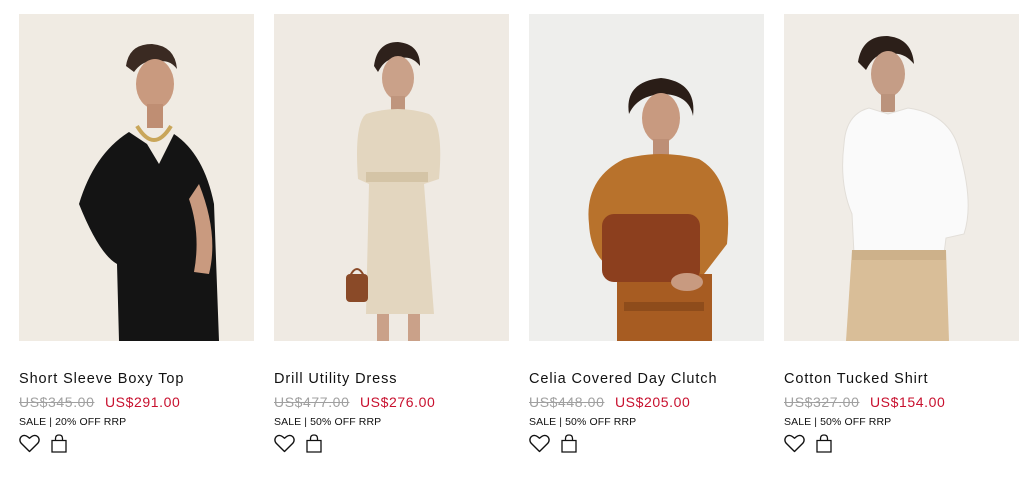 Image resolution: width=1036 pixels, height=479 pixels. Describe the element at coordinates (652, 402) in the screenshot. I see `sale-price: US$205.00` at that location.